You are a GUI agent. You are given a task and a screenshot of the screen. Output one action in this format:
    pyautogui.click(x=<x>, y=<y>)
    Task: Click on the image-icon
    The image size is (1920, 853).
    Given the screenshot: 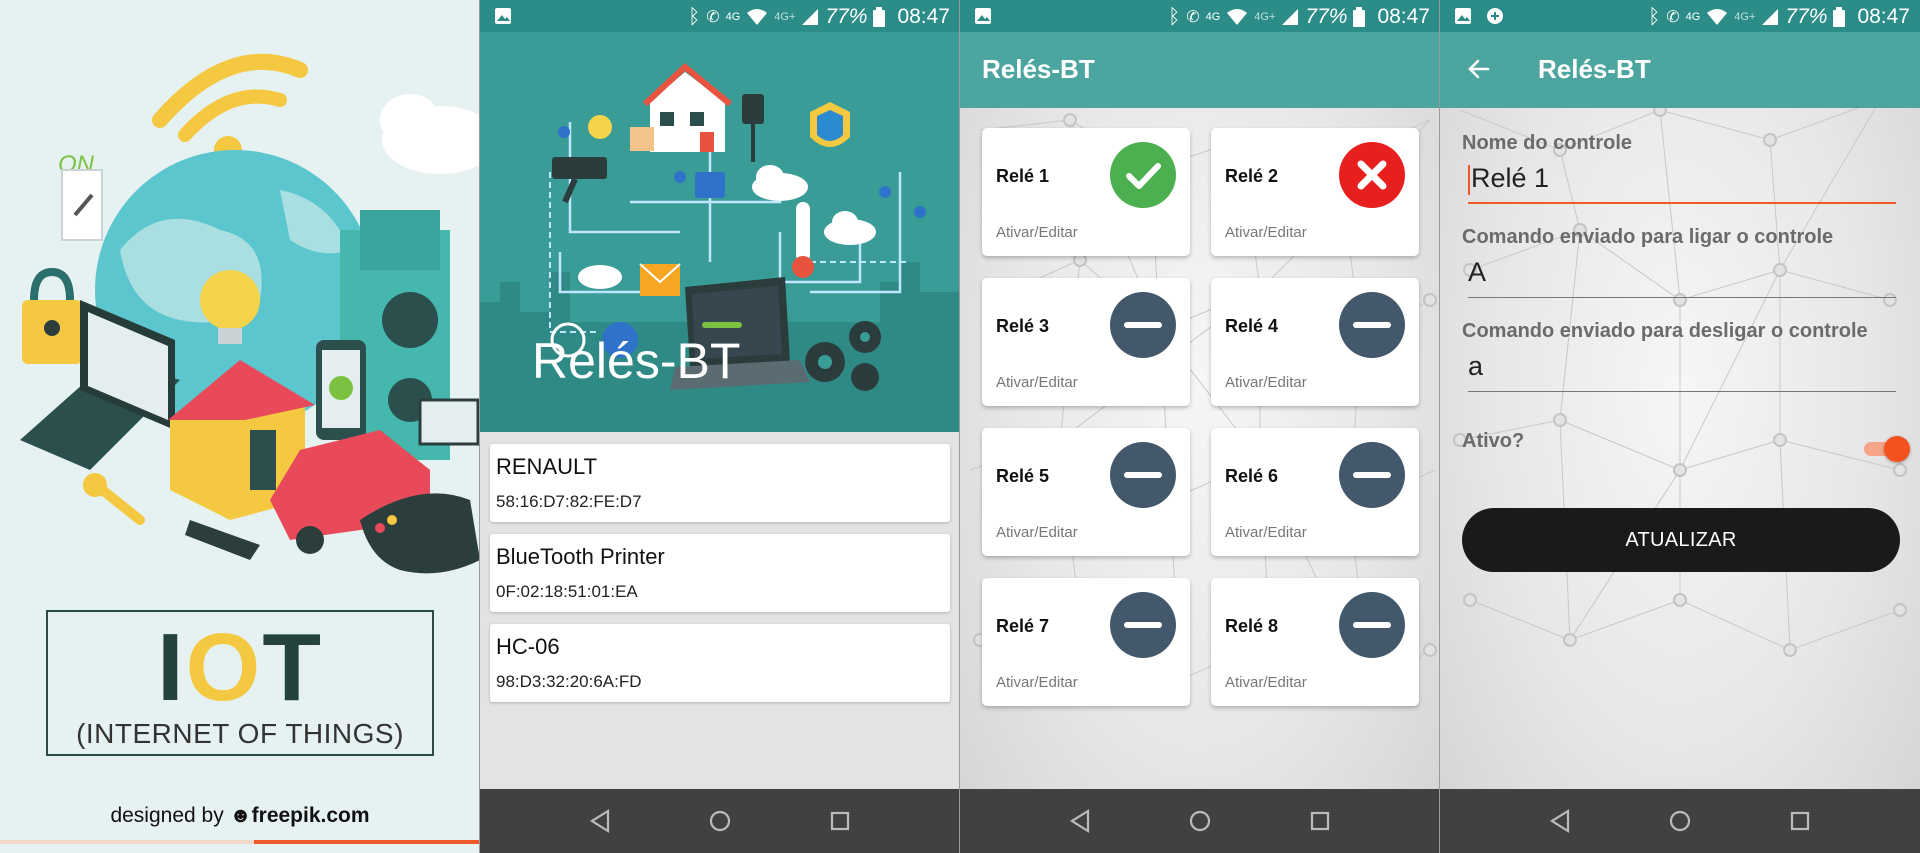 What is the action you would take?
    pyautogui.click(x=1463, y=16)
    